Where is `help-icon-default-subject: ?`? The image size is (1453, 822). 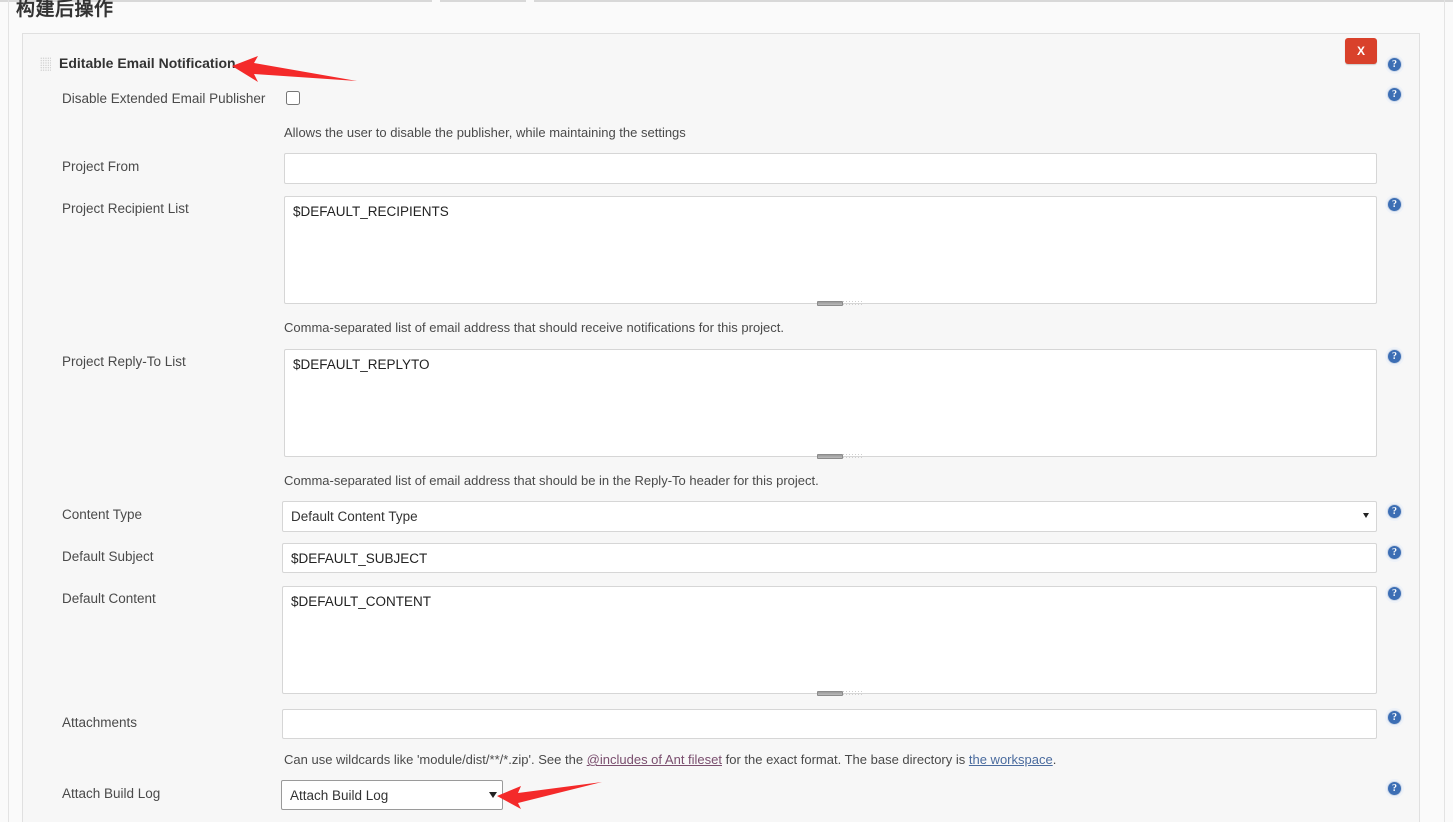
help-icon-default-subject: ? is located at coordinates (1394, 552).